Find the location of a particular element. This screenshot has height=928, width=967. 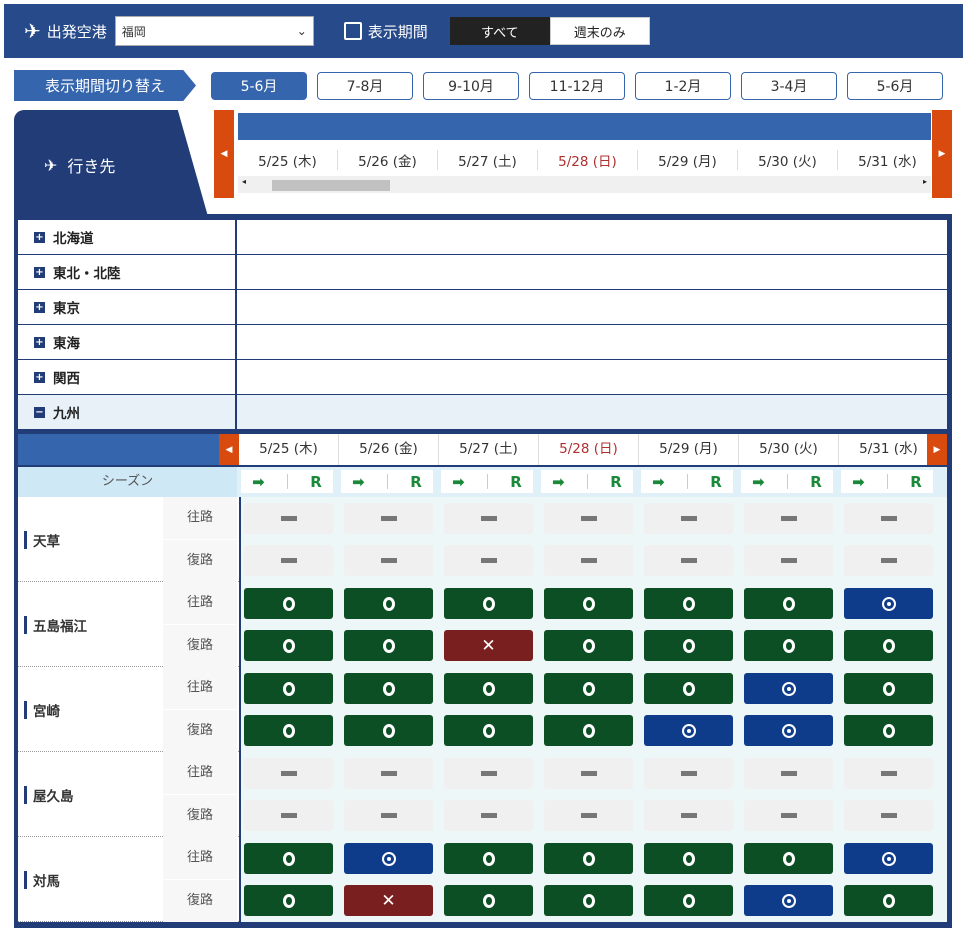

round-trip-mark: R is located at coordinates (916, 481).